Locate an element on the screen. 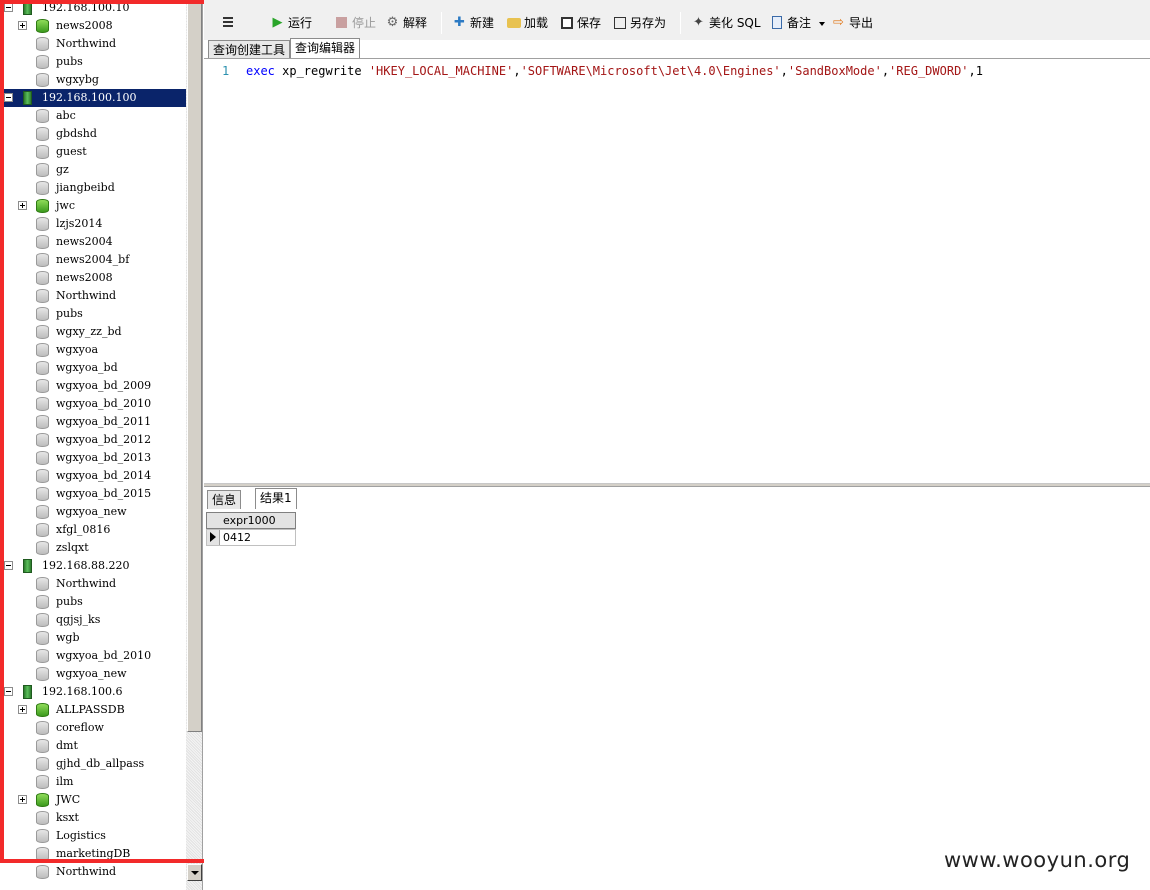  table-row: 0412 is located at coordinates (251, 537).